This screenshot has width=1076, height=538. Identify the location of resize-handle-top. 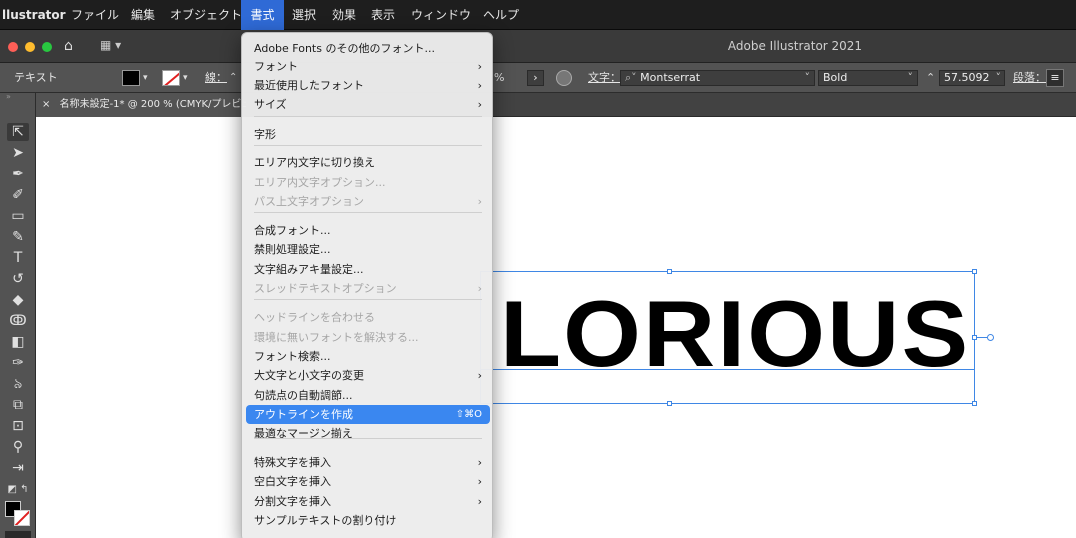
(669, 271).